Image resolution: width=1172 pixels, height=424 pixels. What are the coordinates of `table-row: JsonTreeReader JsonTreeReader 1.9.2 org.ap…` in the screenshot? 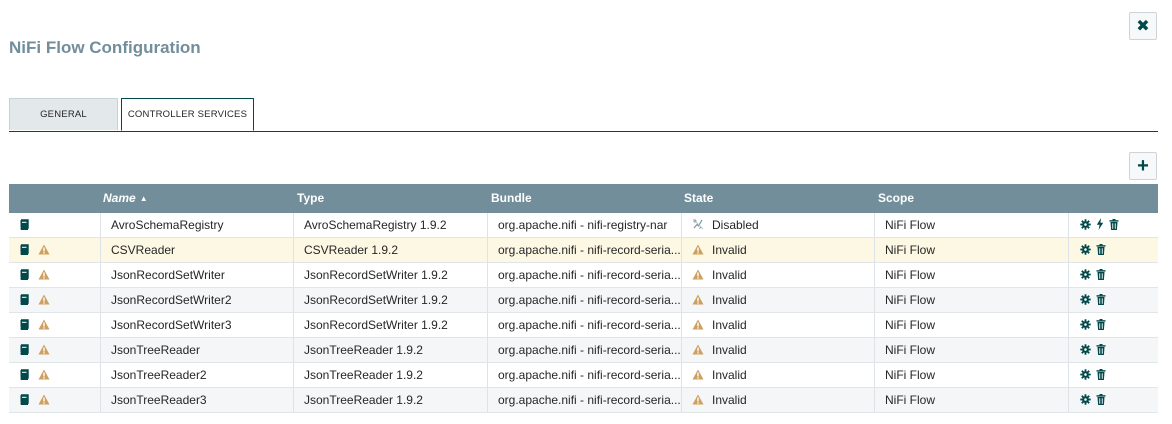 It's located at (583, 350).